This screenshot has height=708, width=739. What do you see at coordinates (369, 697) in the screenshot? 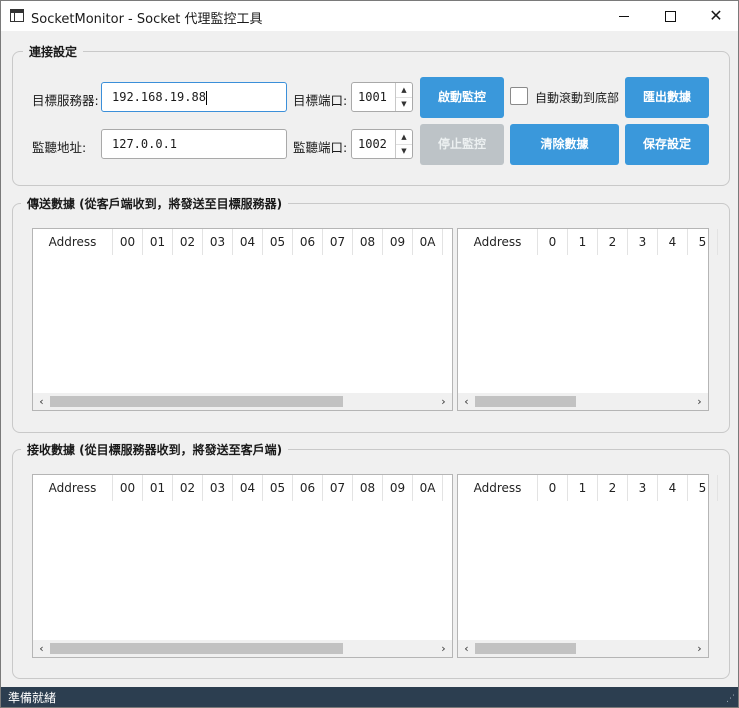
I see `status-bar: 準備就緒 ⋰` at bounding box center [369, 697].